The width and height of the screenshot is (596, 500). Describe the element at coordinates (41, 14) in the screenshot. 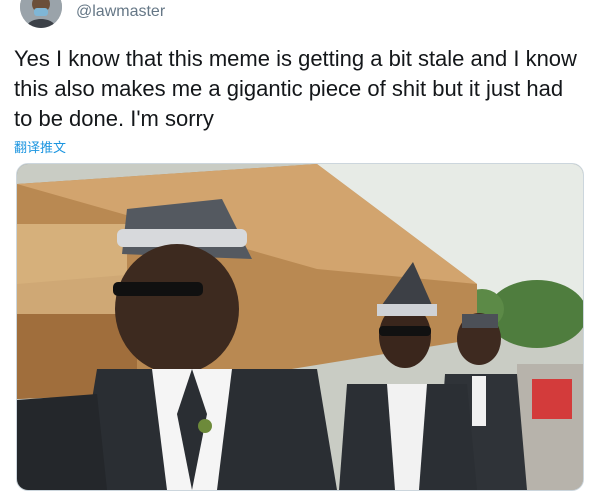

I see `avatar` at that location.